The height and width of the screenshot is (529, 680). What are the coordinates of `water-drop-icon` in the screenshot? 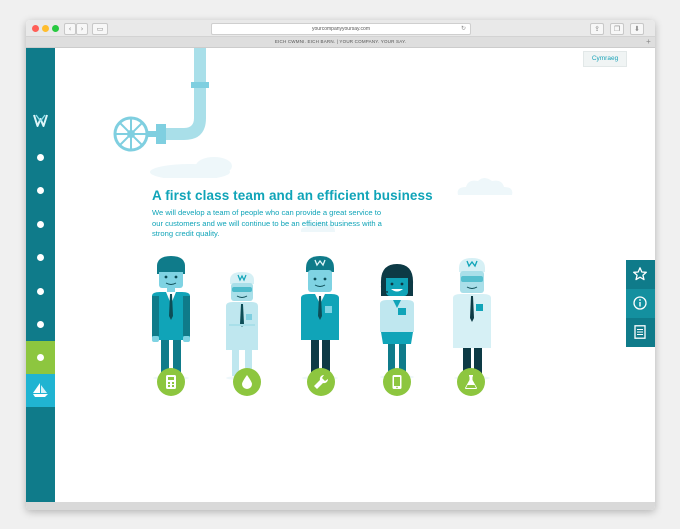 It's located at (247, 382).